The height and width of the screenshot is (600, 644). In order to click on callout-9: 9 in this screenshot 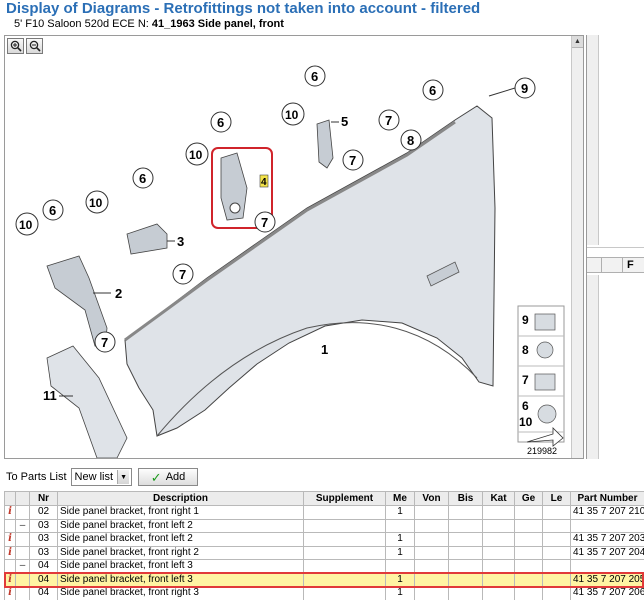, I will do `click(512, 88)`.